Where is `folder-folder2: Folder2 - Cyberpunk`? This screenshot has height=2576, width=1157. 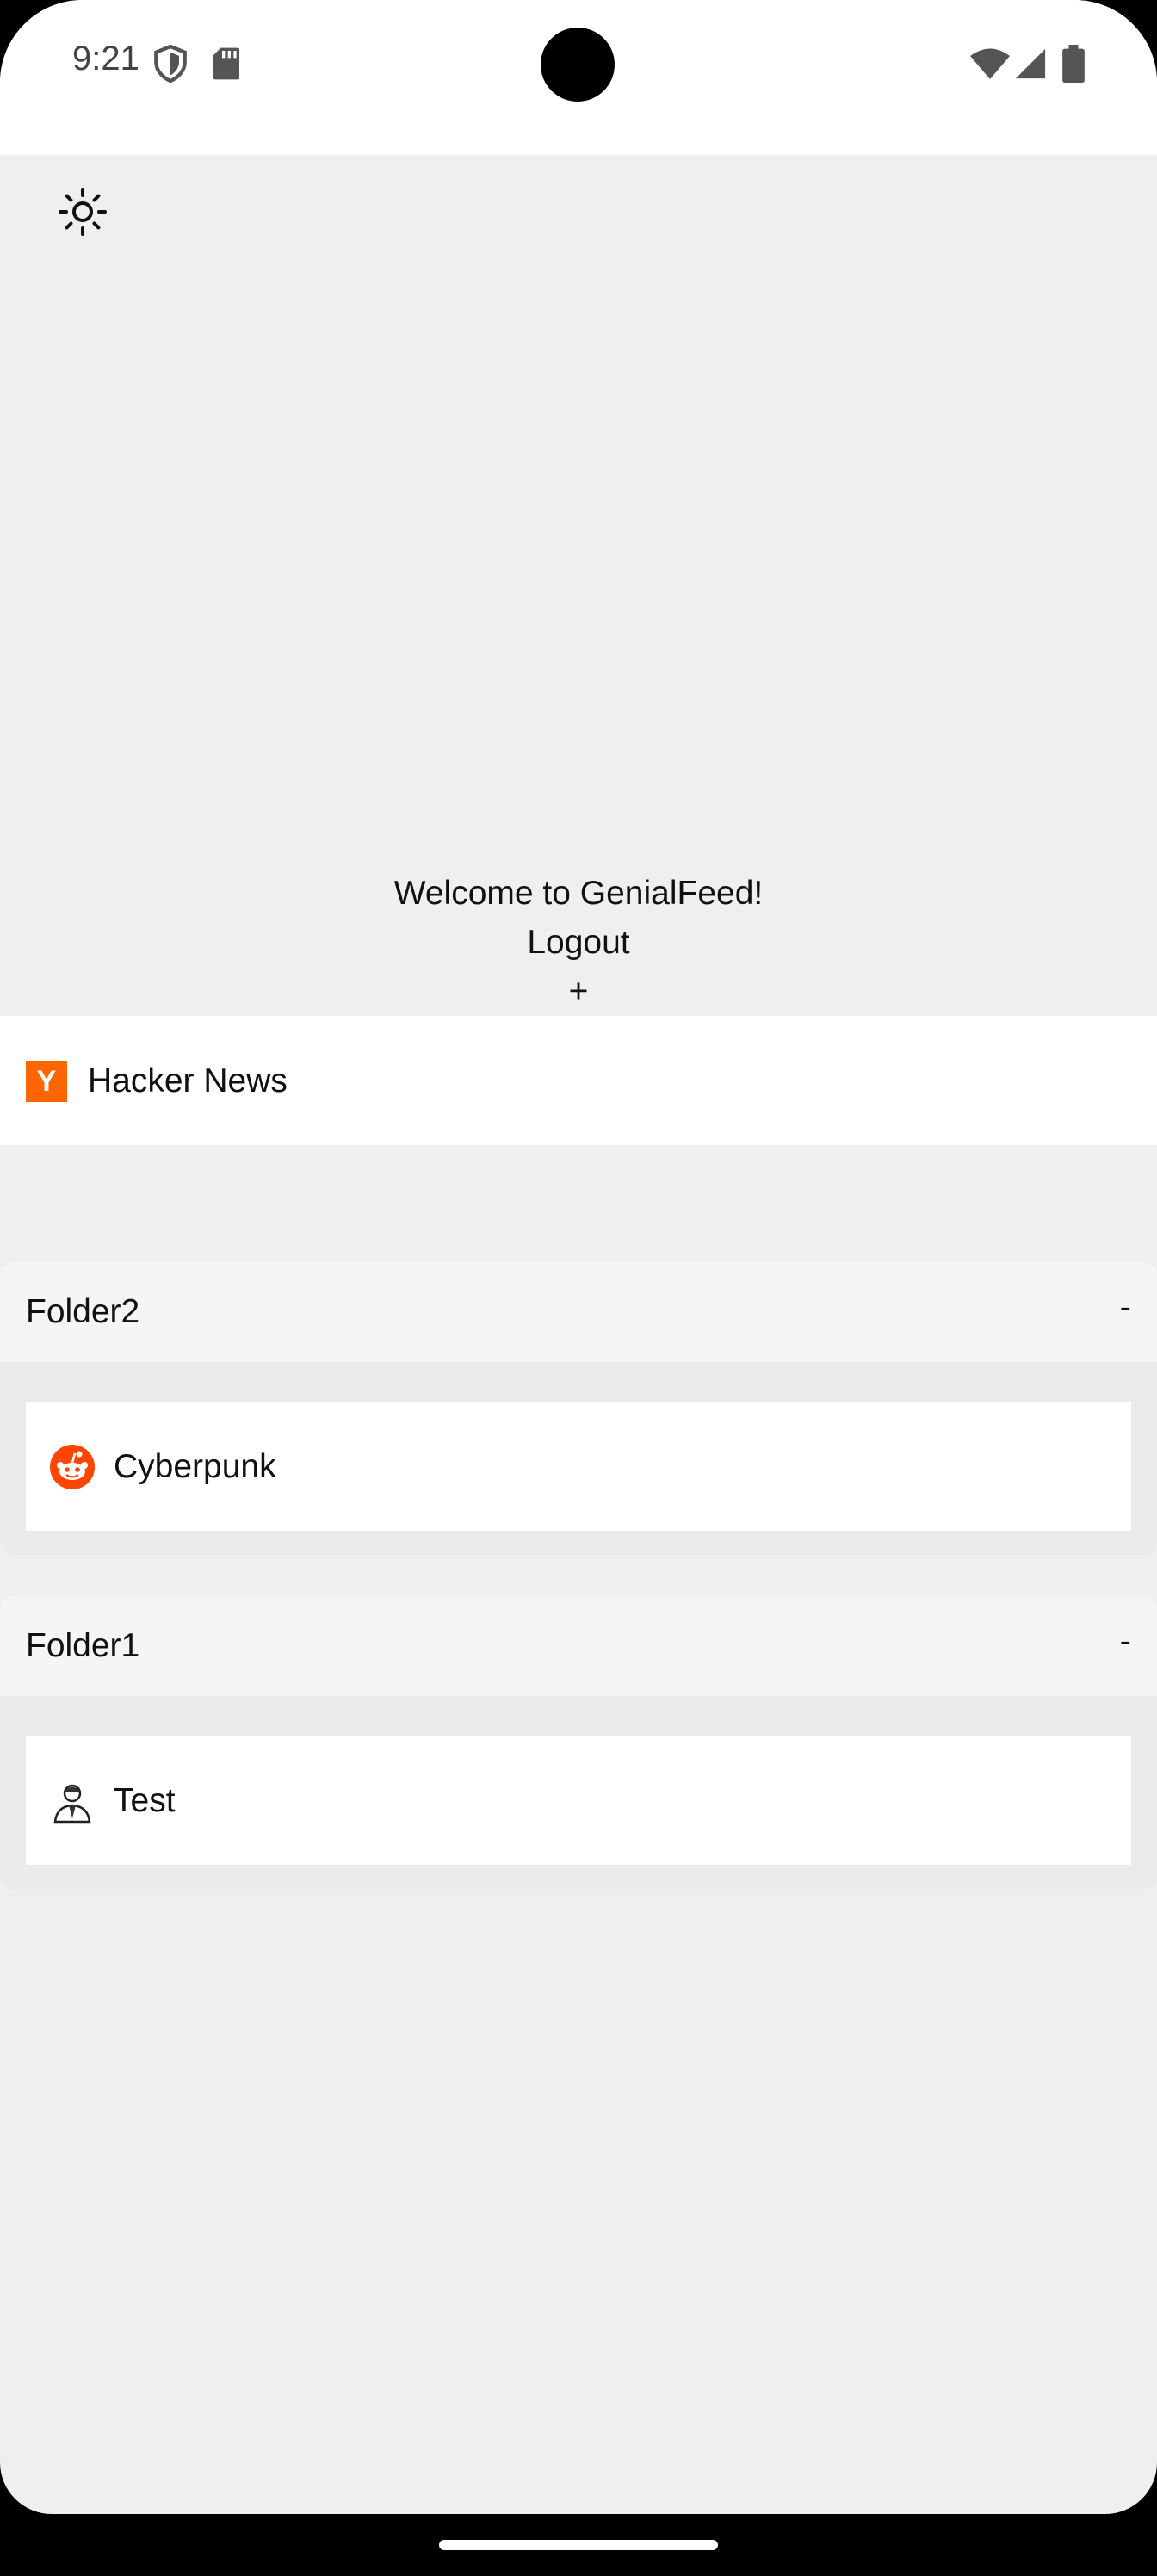 folder-folder2: Folder2 - Cyberpunk is located at coordinates (579, 1409).